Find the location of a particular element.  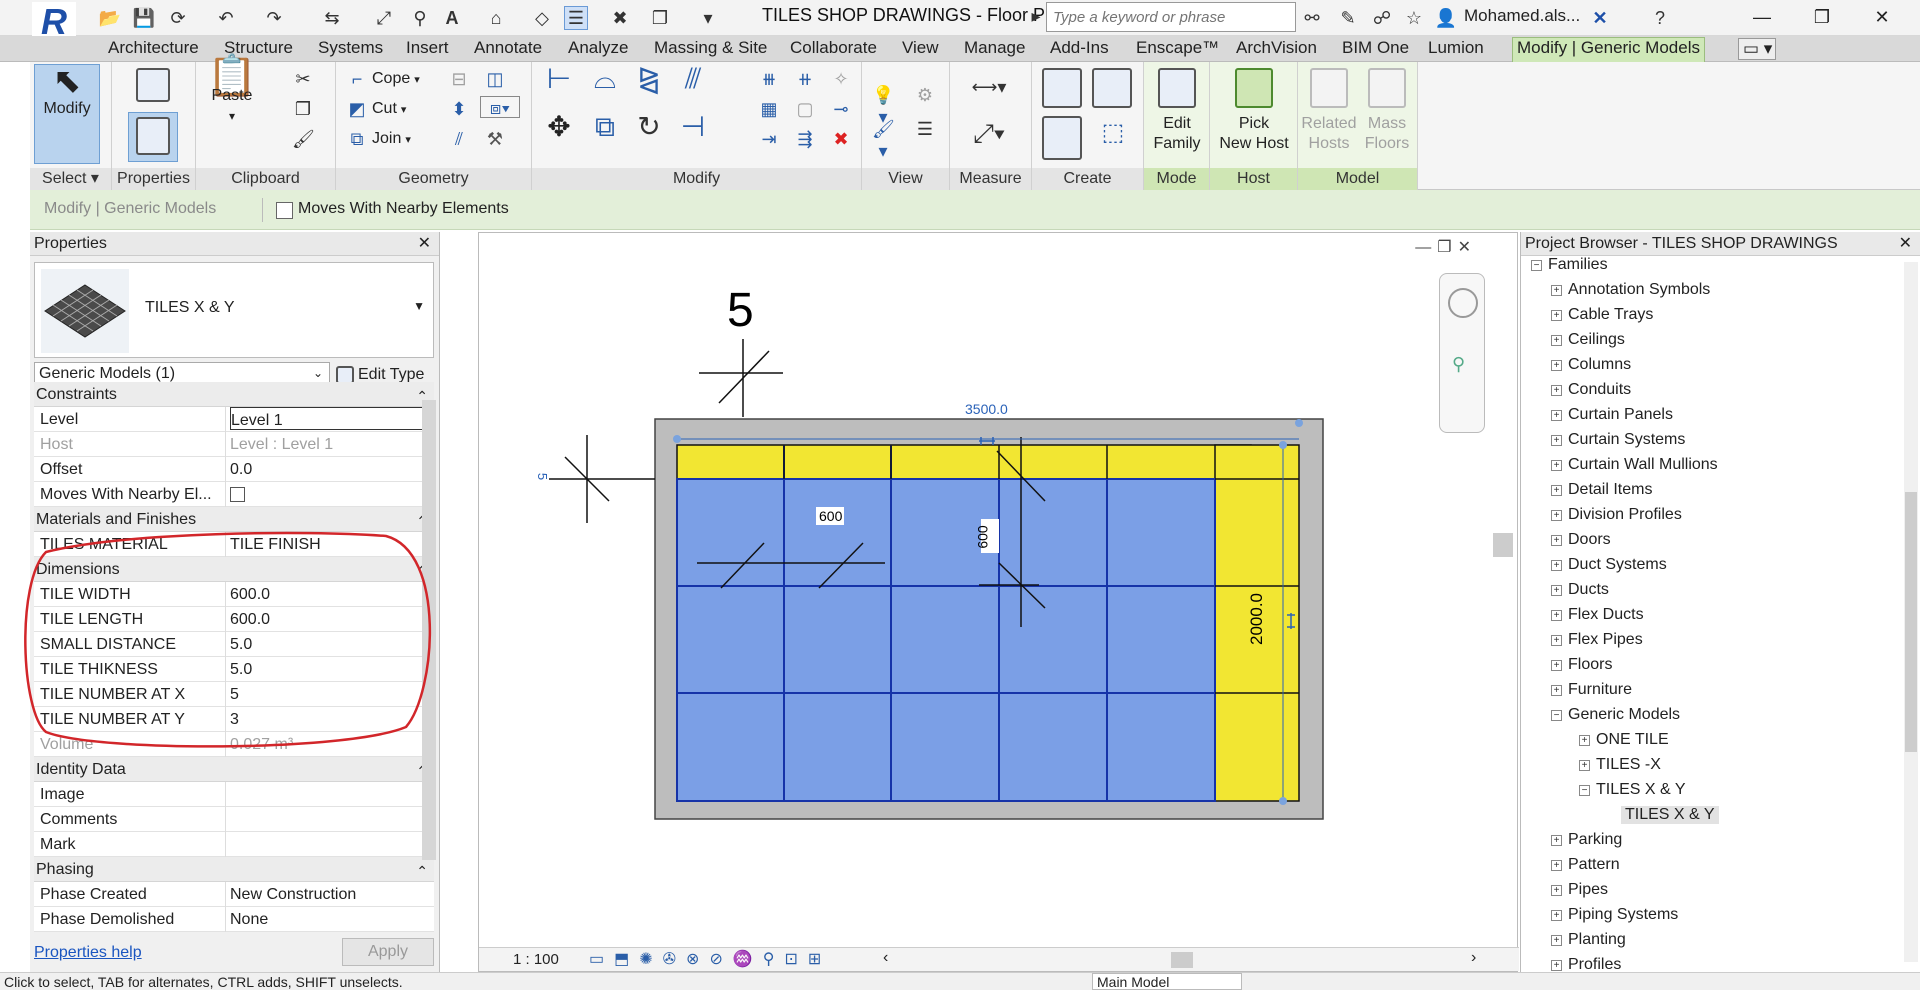

save-icon: 💾 is located at coordinates (144, 18).